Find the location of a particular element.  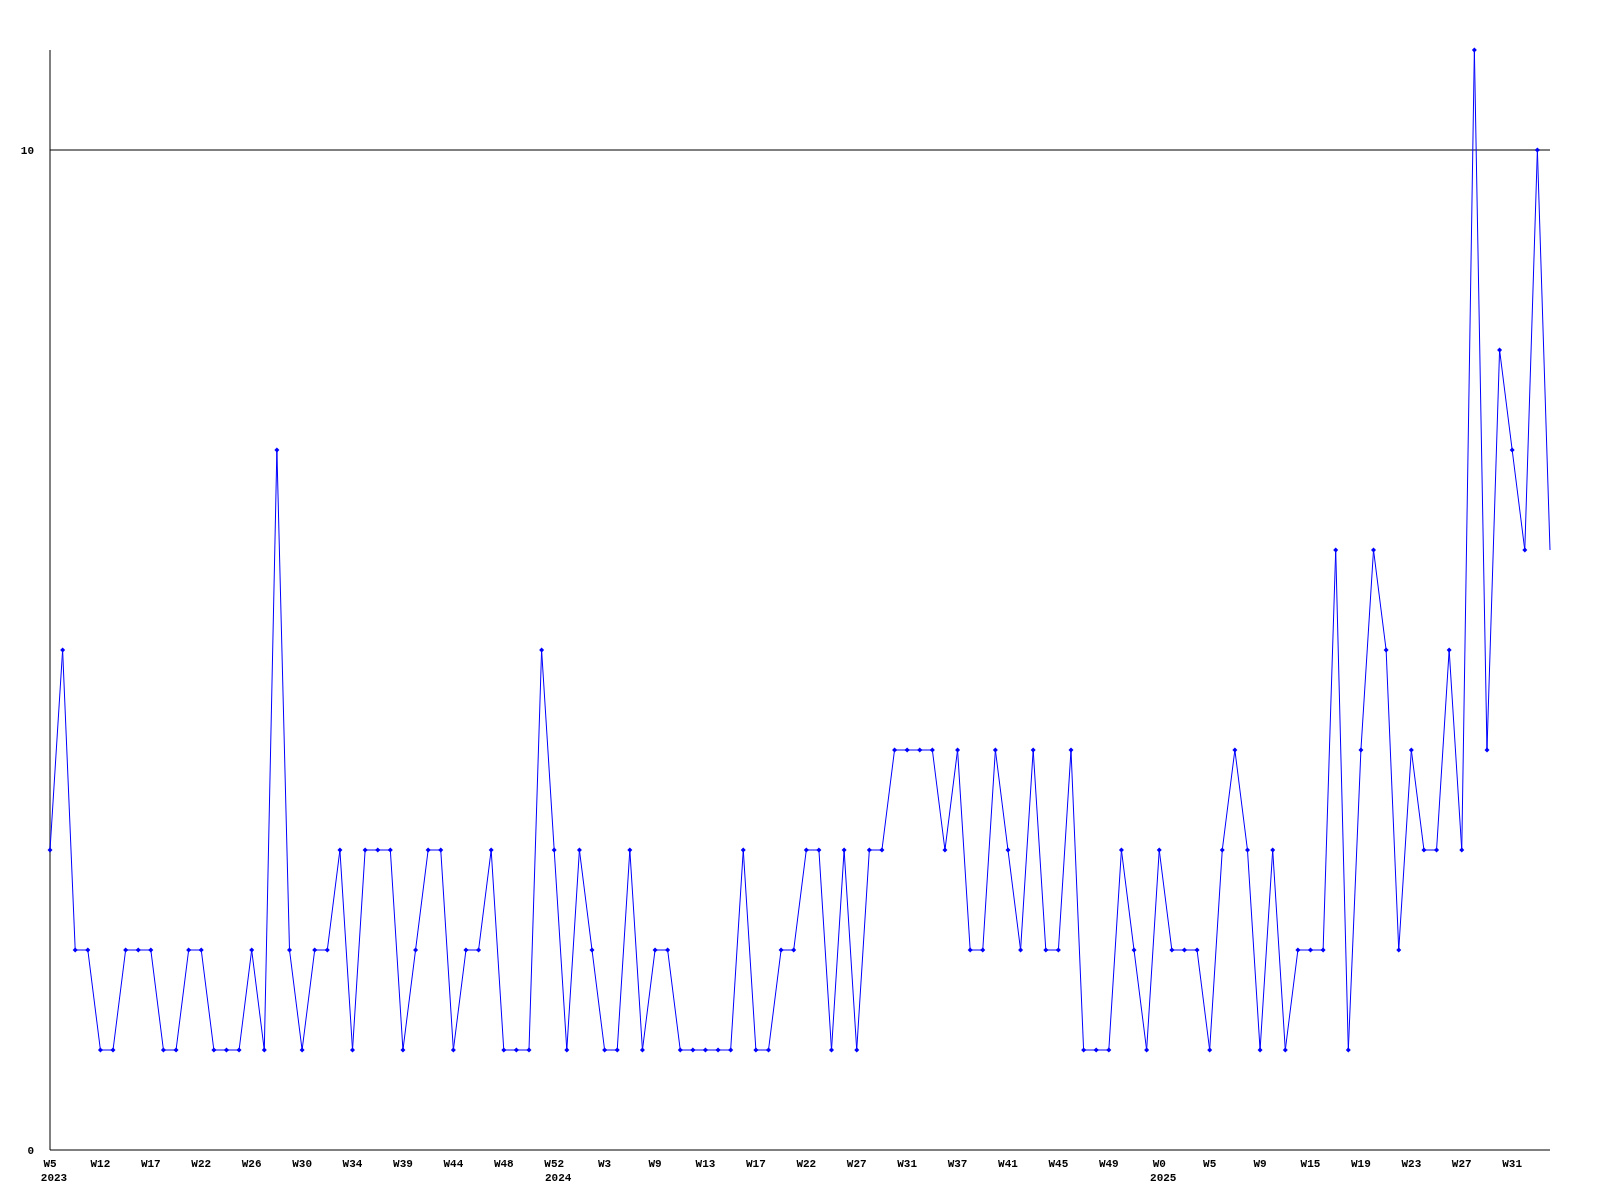

x-tick-label: W19 is located at coordinates (1361, 1164).